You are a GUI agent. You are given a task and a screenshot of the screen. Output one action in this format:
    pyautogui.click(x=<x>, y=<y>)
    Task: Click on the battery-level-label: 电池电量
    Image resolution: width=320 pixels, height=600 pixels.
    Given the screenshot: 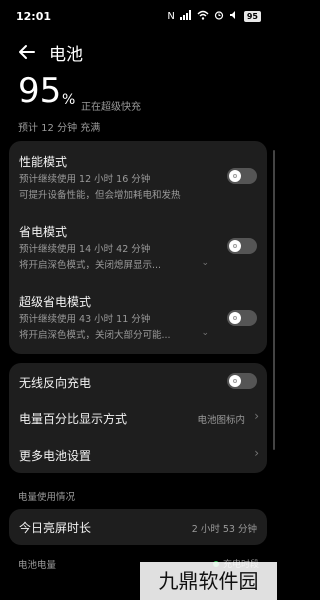 What is the action you would take?
    pyautogui.click(x=37, y=565)
    